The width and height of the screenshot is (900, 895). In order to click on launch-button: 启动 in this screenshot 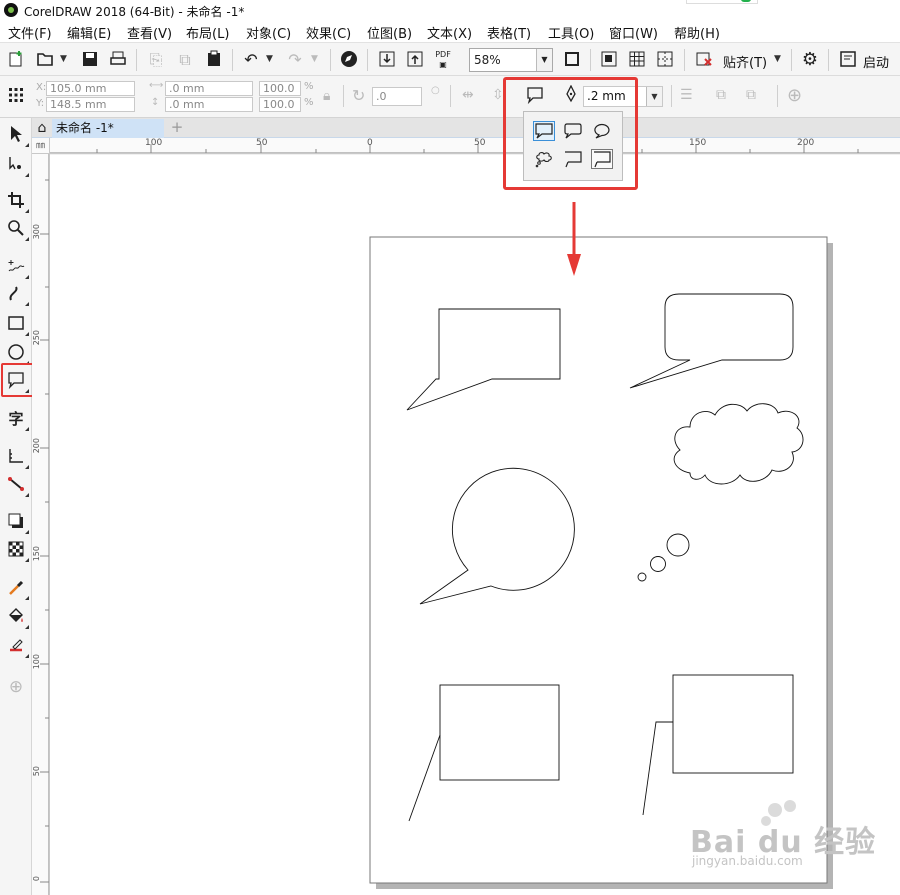, I will do `click(876, 61)`.